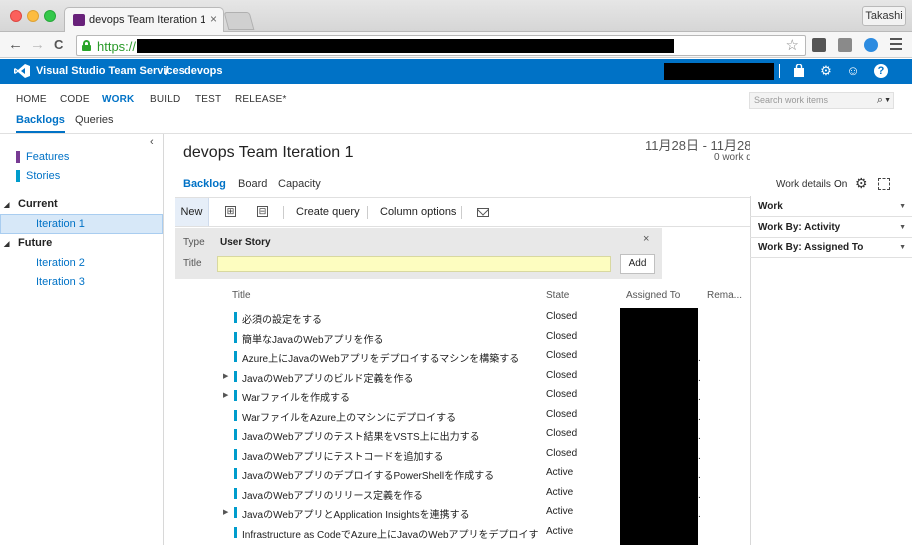 This screenshot has width=912, height=545. What do you see at coordinates (637, 264) in the screenshot?
I see `add-button: Add` at bounding box center [637, 264].